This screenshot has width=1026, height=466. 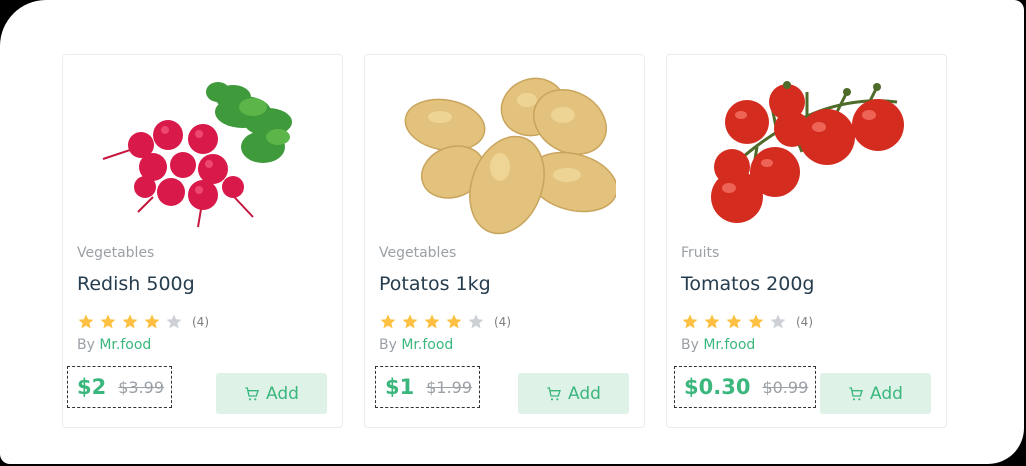 What do you see at coordinates (700, 253) in the screenshot?
I see `product-category: Fruits` at bounding box center [700, 253].